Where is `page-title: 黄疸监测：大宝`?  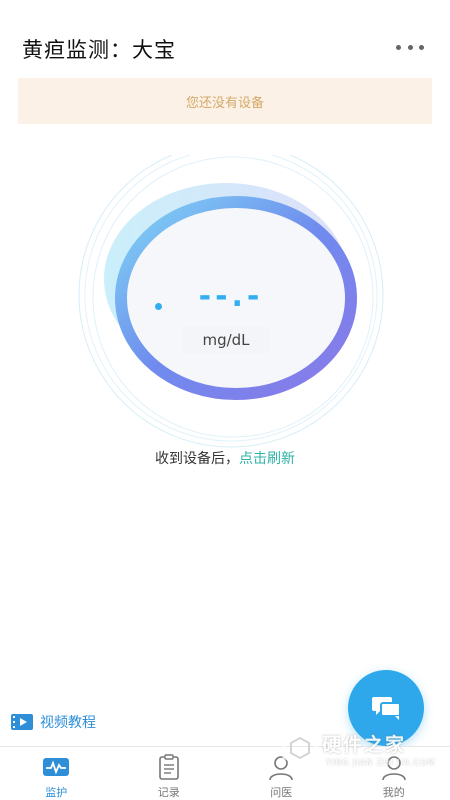 page-title: 黄疸监测：大宝 is located at coordinates (99, 50).